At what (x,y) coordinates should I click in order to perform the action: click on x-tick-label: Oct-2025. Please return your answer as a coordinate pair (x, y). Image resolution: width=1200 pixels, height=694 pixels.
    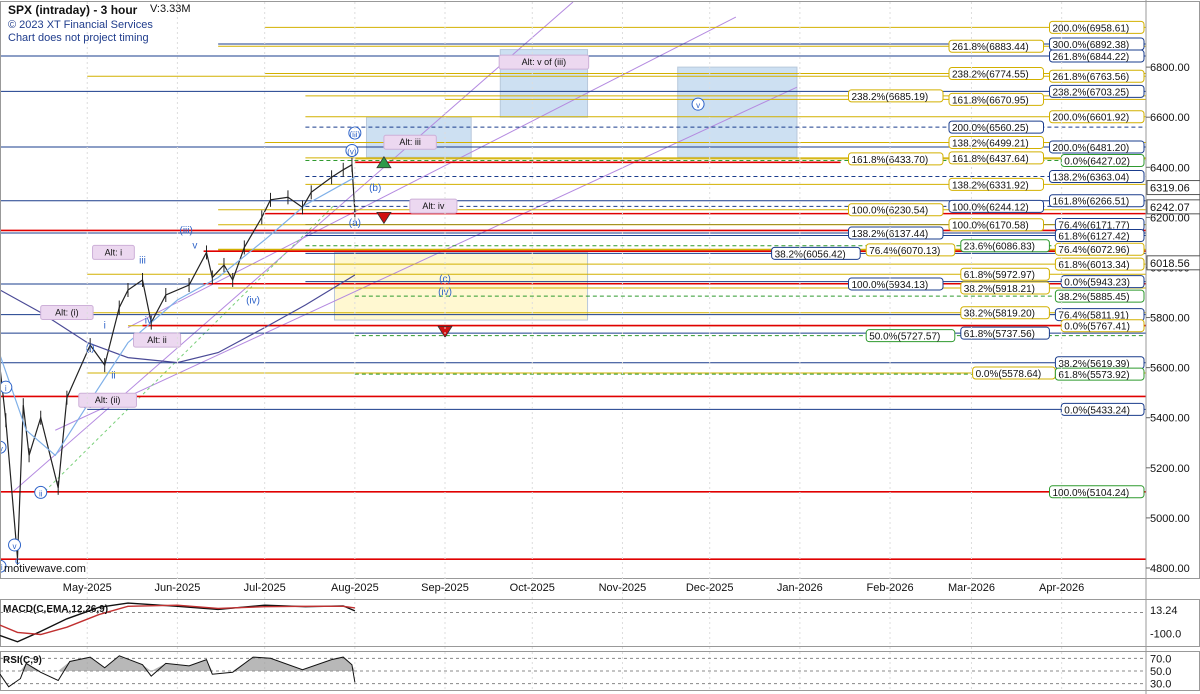
    Looking at the image, I should click on (532, 588).